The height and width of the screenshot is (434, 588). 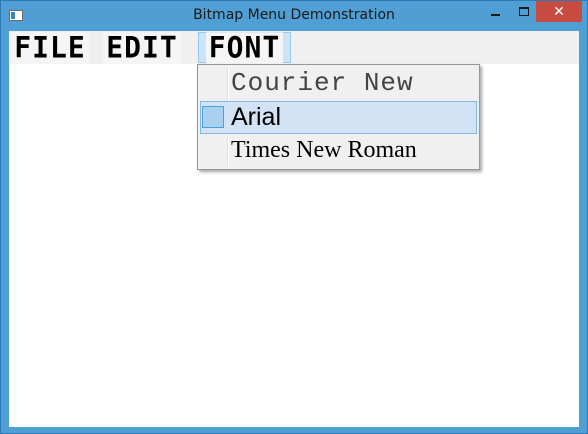 What do you see at coordinates (324, 150) in the screenshot?
I see `menu-item-label: Times New Roman` at bounding box center [324, 150].